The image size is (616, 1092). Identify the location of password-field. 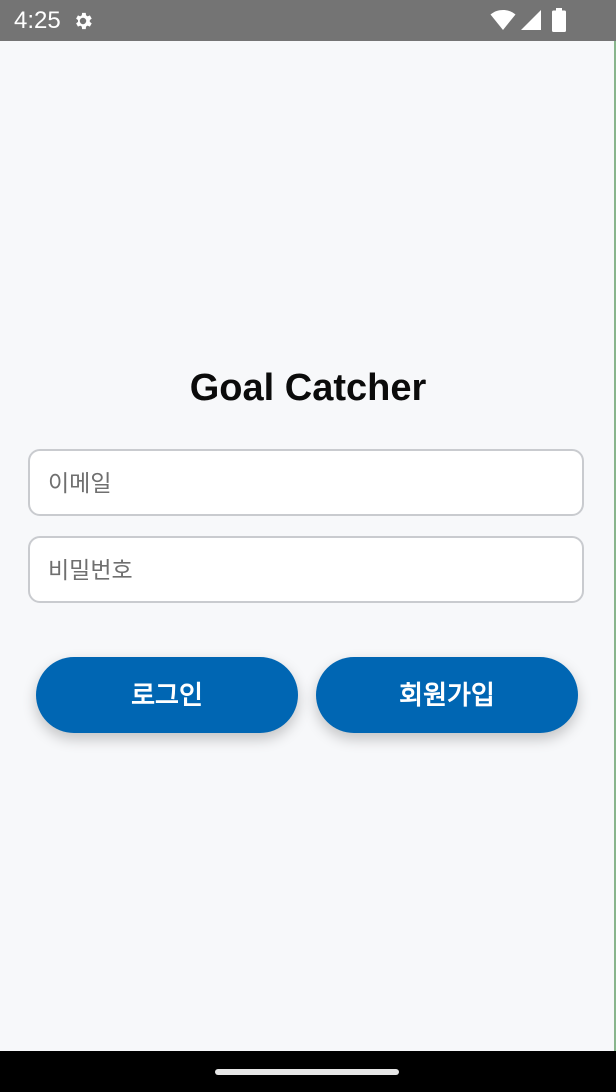
(306, 569).